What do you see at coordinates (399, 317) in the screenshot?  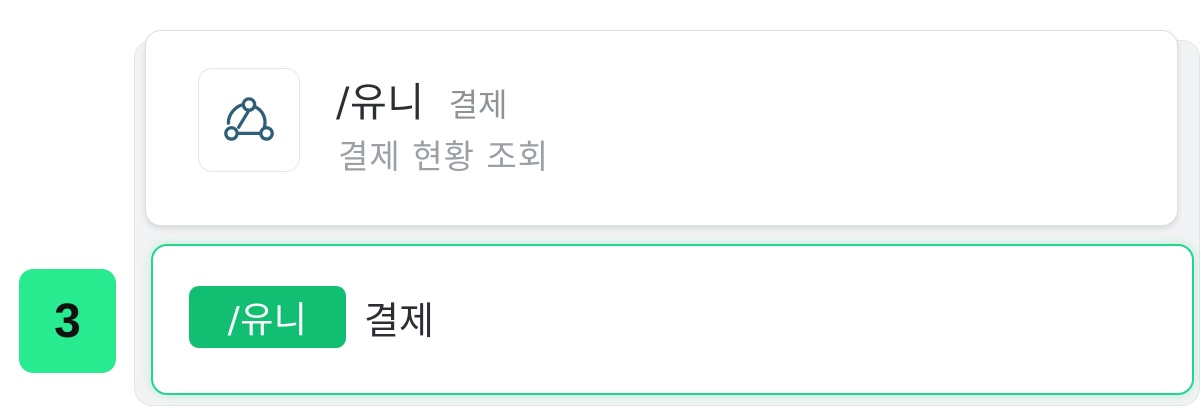 I see `input-text: 결제` at bounding box center [399, 317].